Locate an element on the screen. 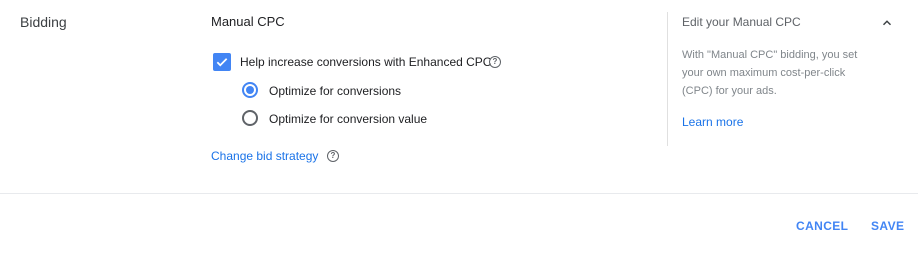 The height and width of the screenshot is (255, 918). cancel-button: CANCEL is located at coordinates (822, 226).